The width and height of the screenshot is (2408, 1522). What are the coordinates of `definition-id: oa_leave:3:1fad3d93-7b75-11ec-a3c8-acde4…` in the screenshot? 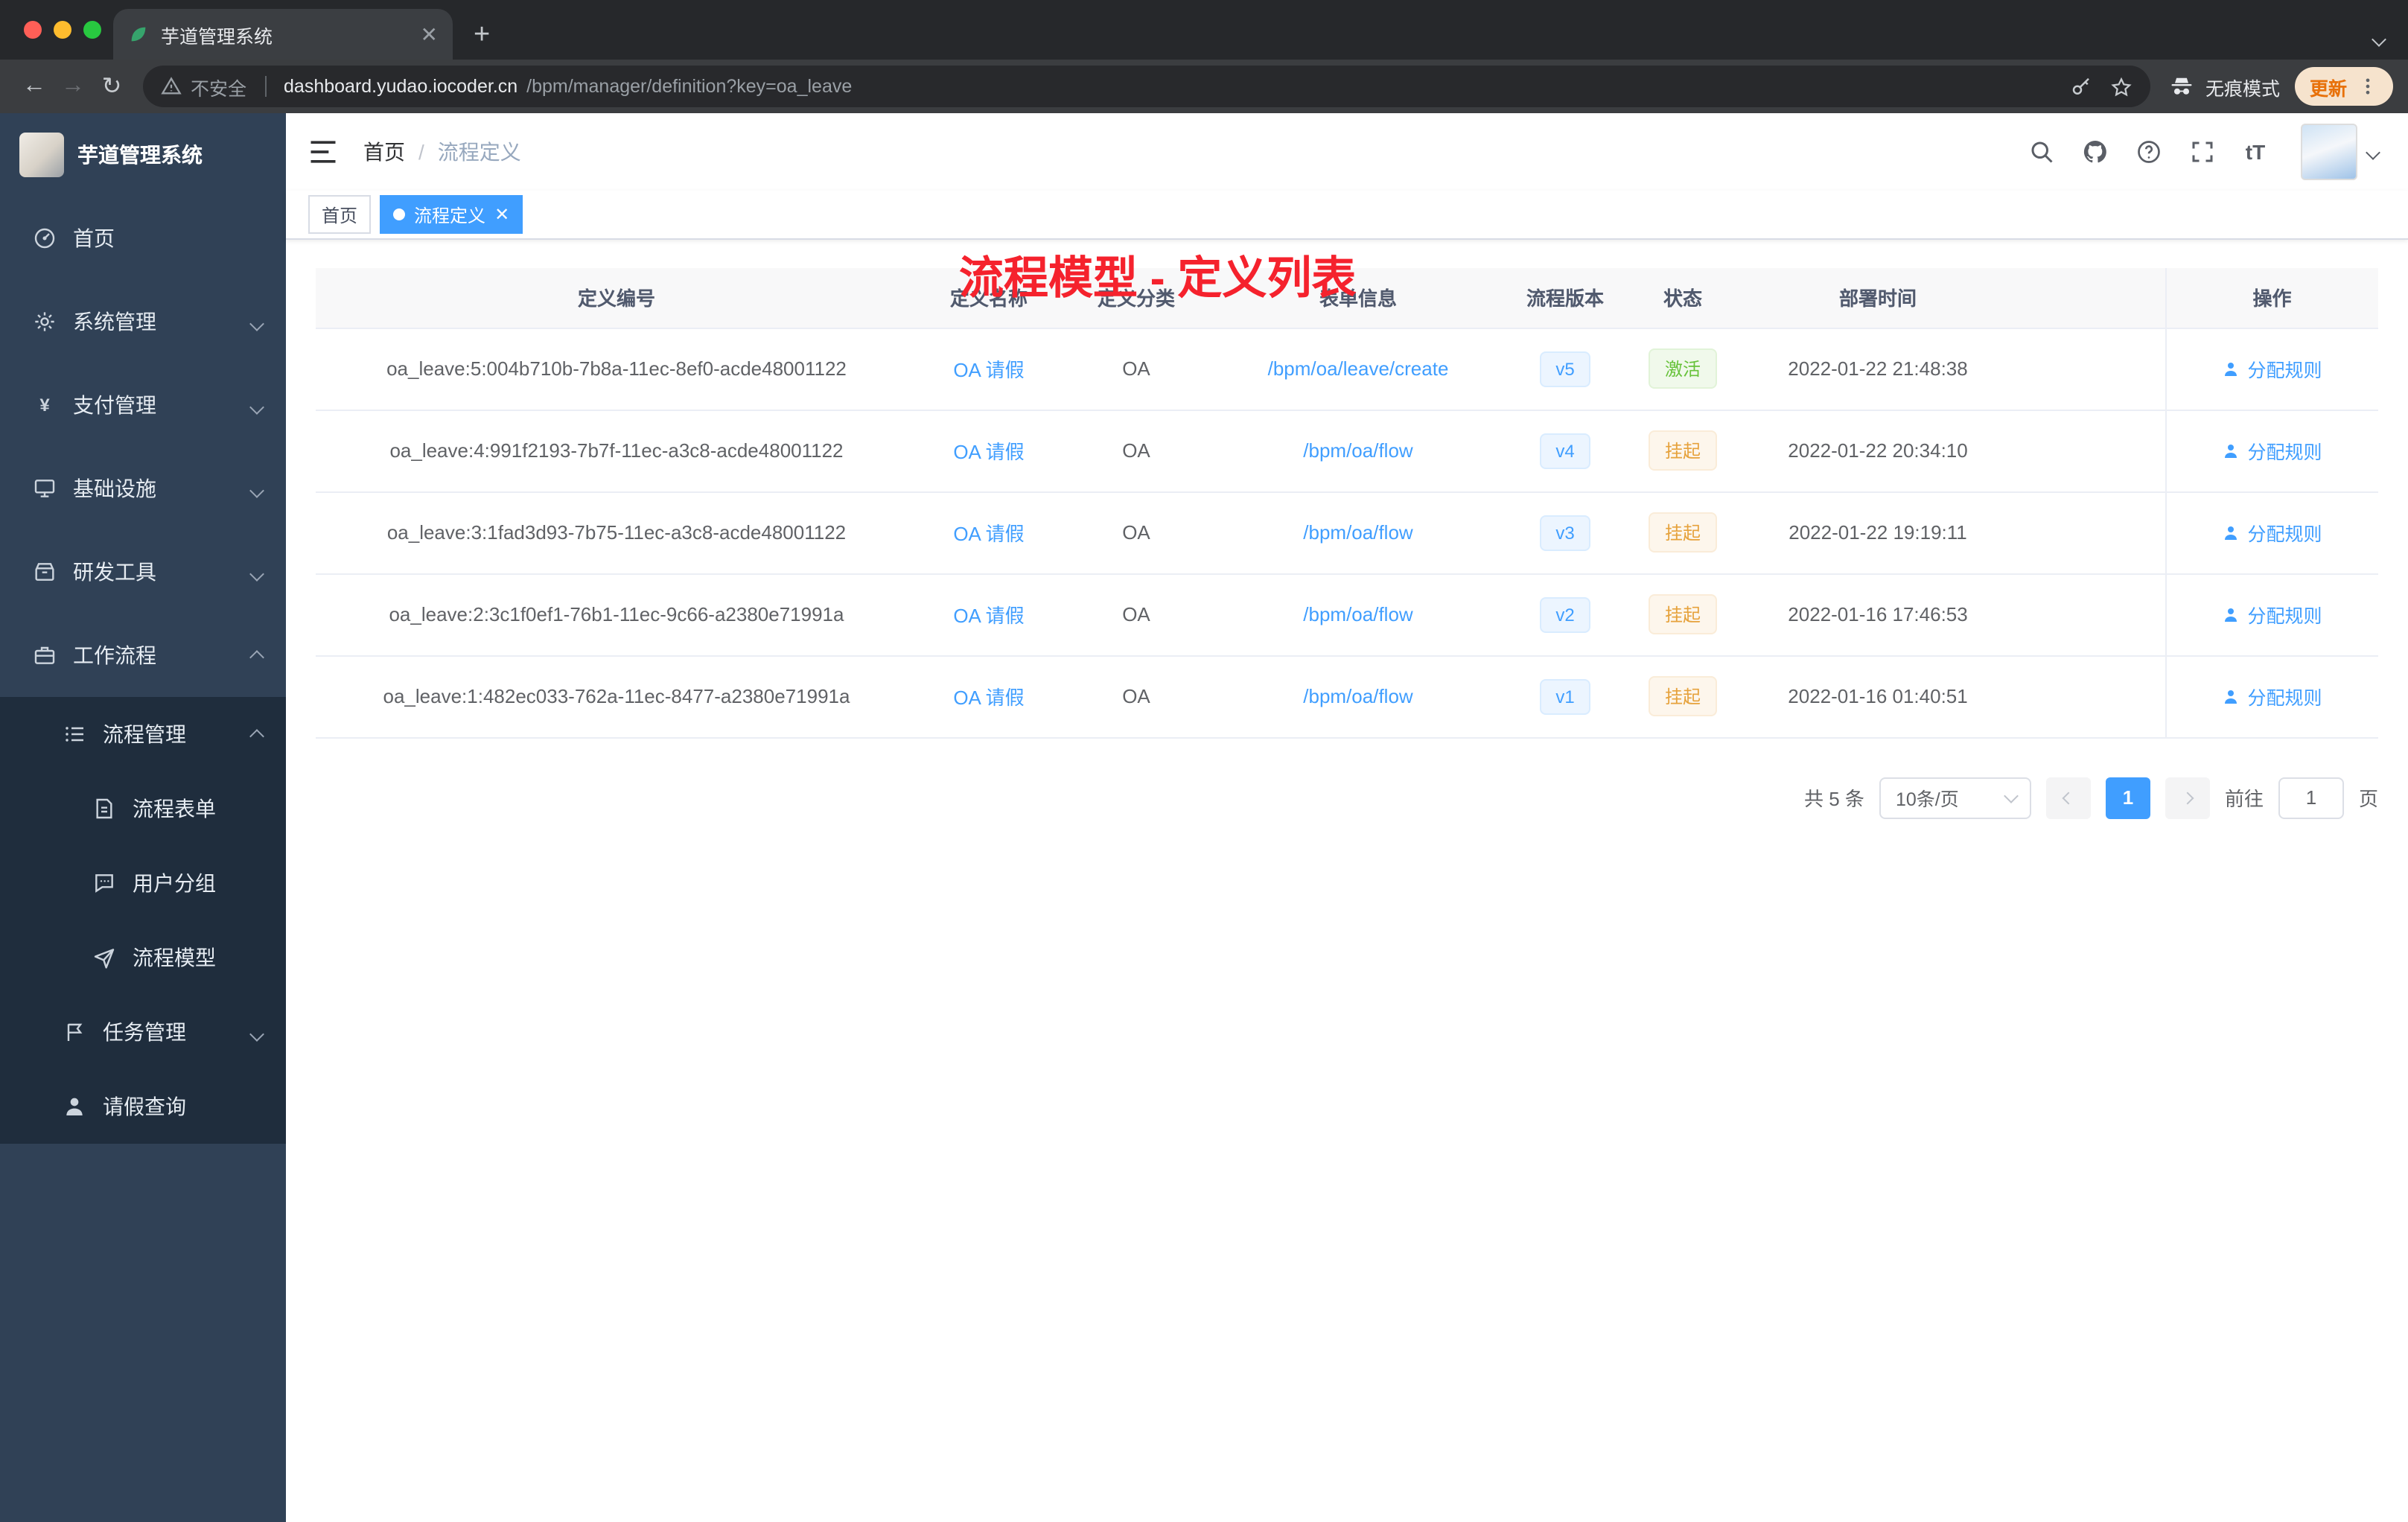 It's located at (616, 532).